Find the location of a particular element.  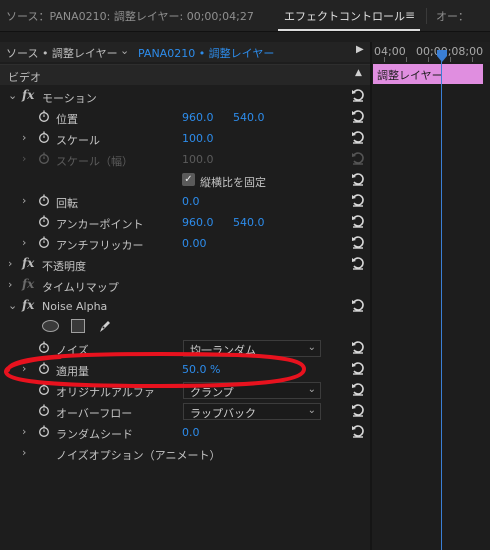

sequence-clip-label: PANA0210 • 調整レイヤー is located at coordinates (206, 53).